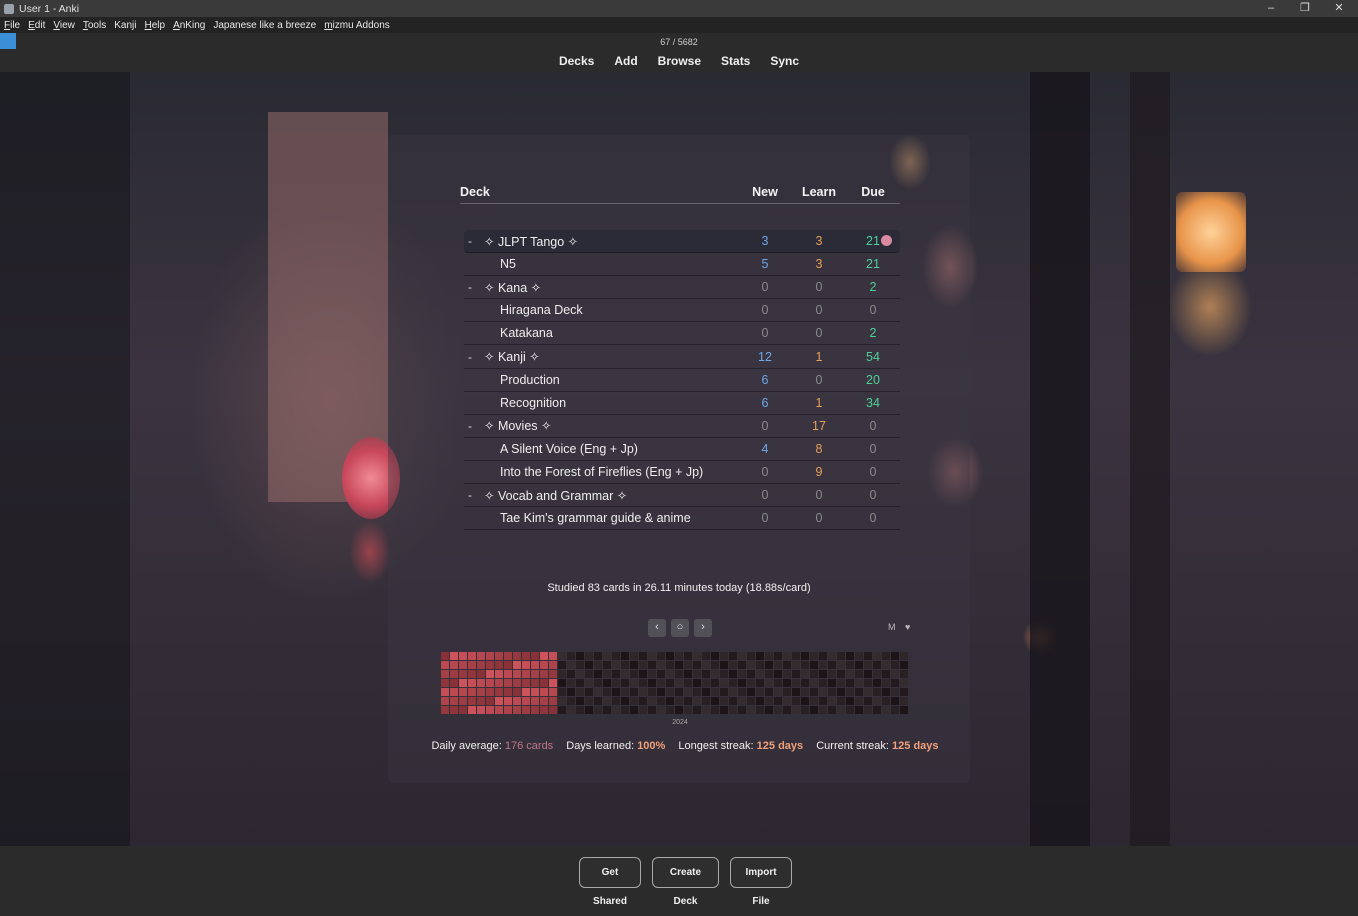  I want to click on deck-row: N5 5 3 21, so click(682, 265).